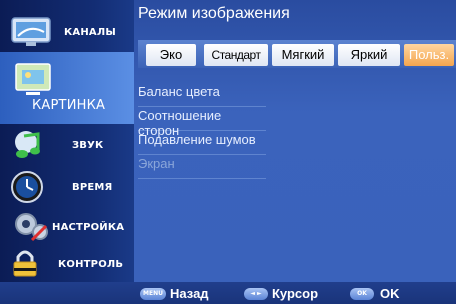  I want to click on sidebar-item-control: КОНТРОЛЬ, so click(67, 264).